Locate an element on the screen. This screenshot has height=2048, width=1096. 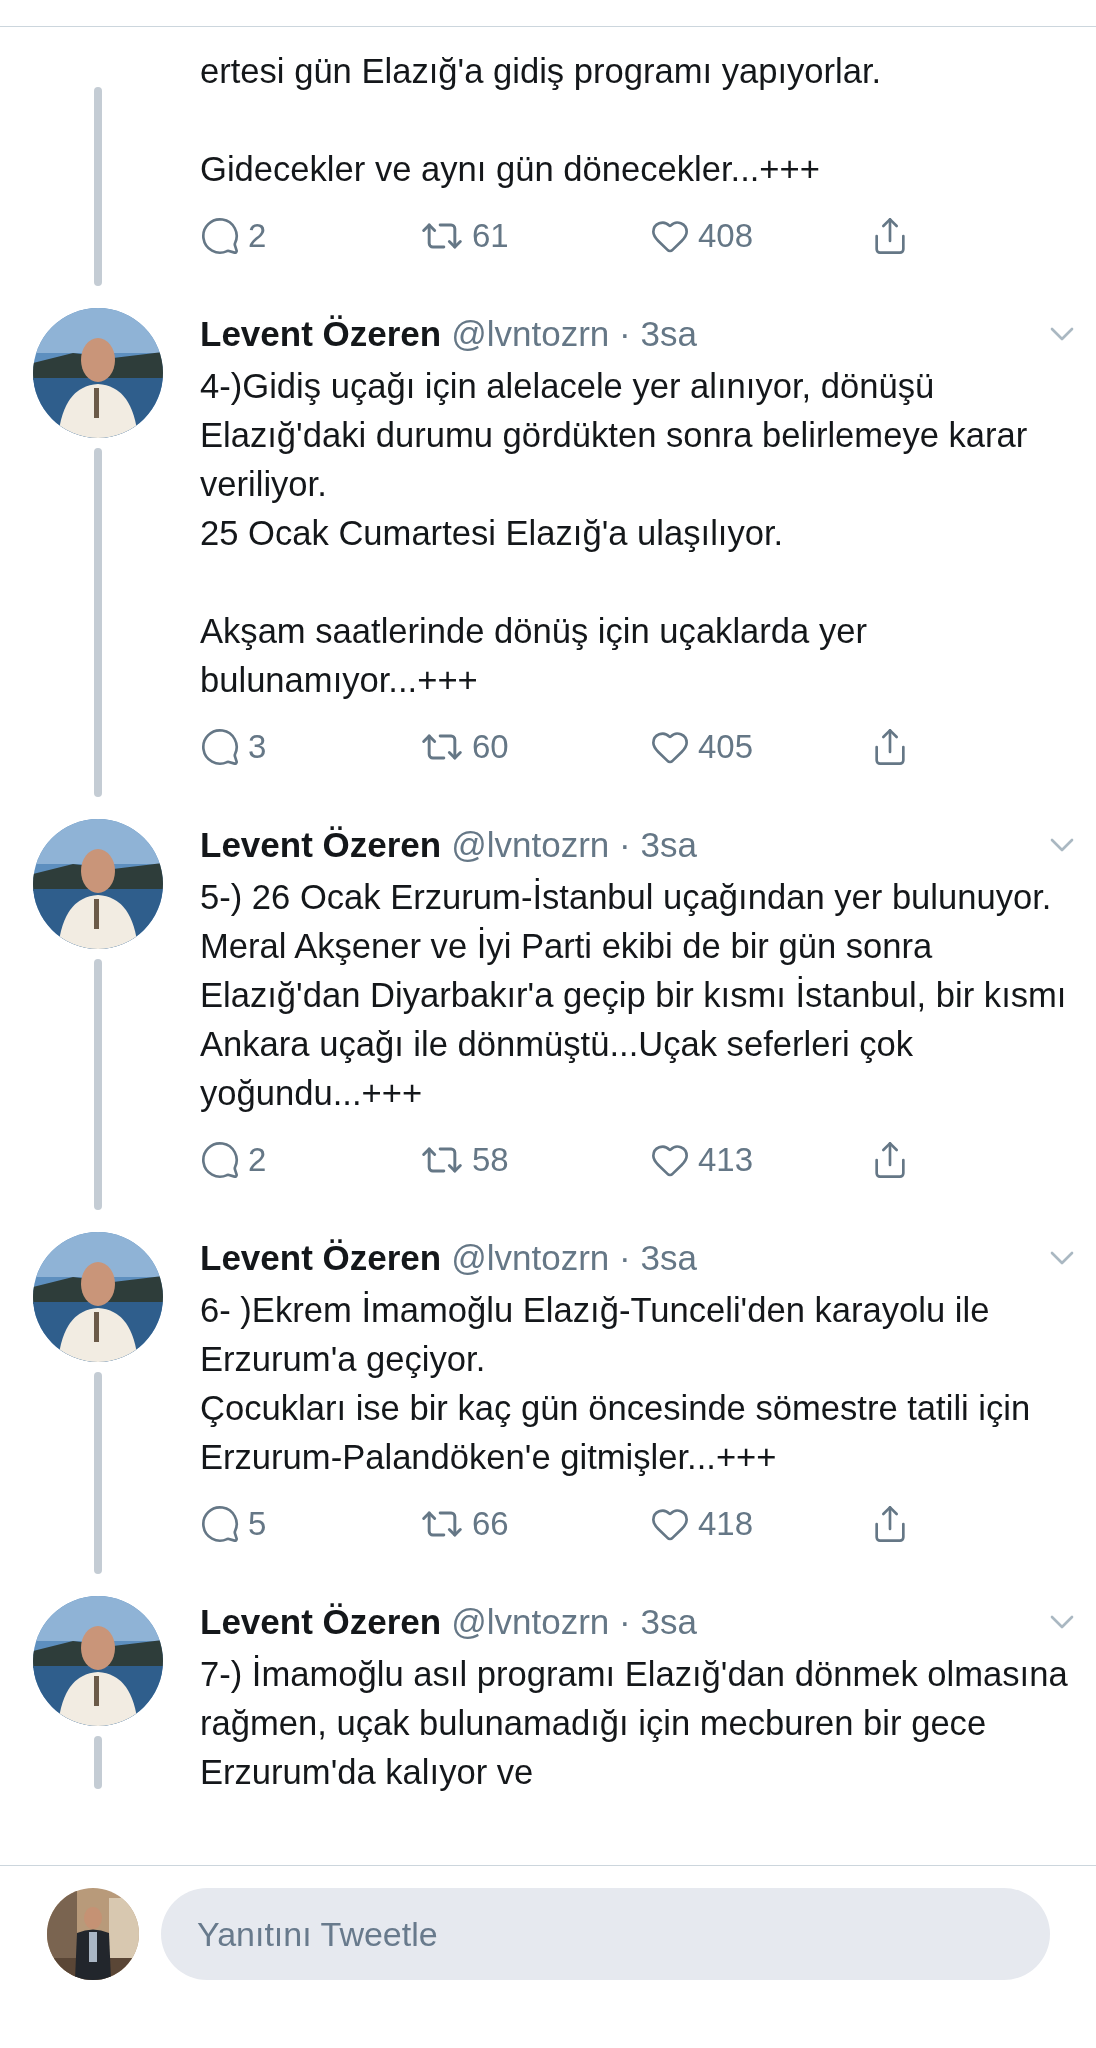
tweet-text: ertesi gün Elazığ'a gidiş programı yapıyorlar. Gidecekler ve aynı gün dönecekler...+++ is located at coordinates (541, 120).